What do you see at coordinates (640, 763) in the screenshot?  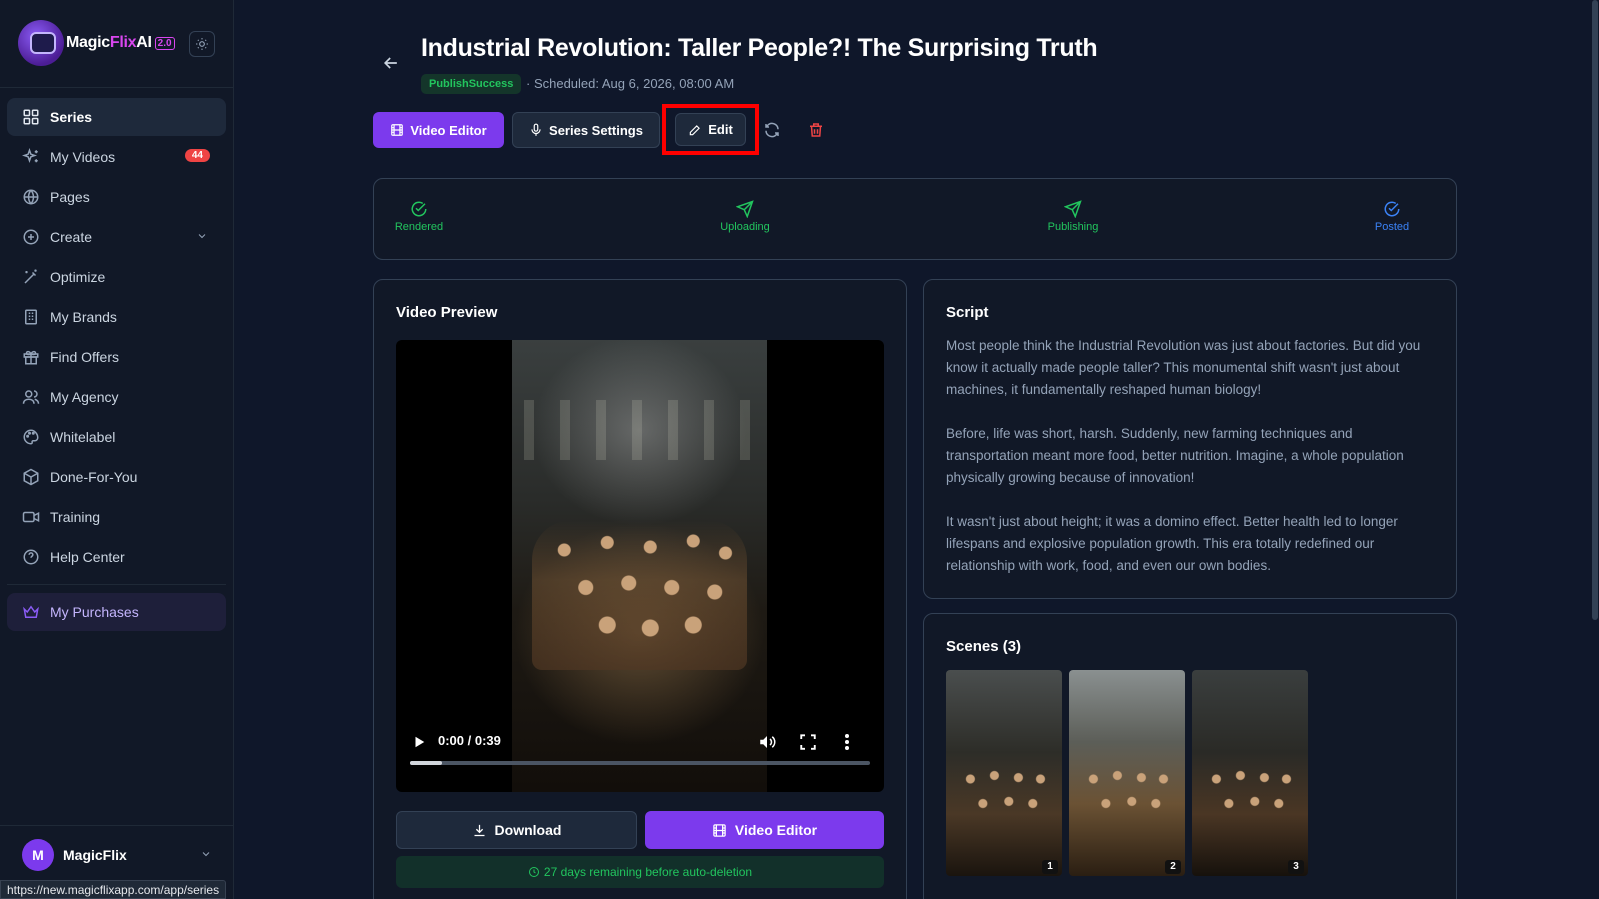 I see `seek-bar` at bounding box center [640, 763].